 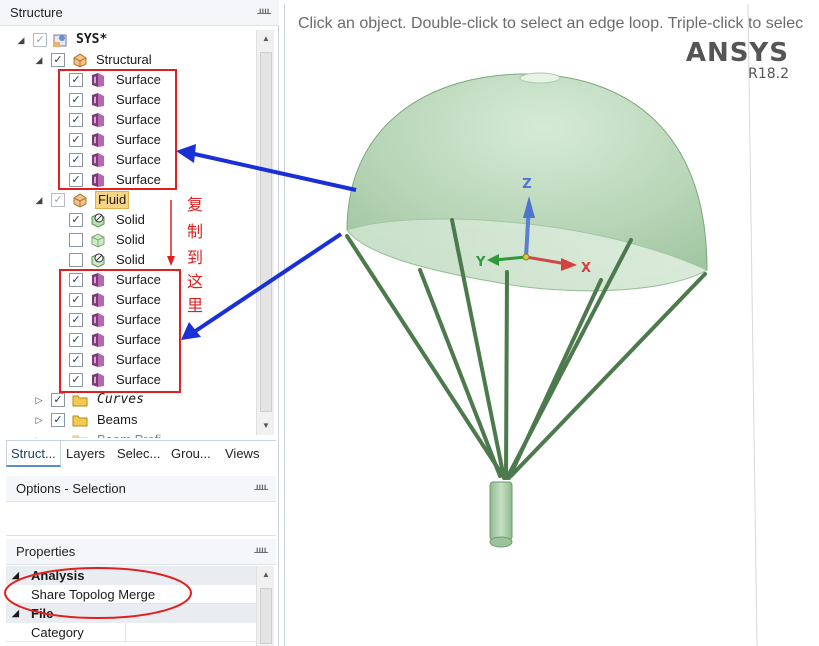 What do you see at coordinates (58, 200) in the screenshot?
I see `checkbox-fluid: ✓` at bounding box center [58, 200].